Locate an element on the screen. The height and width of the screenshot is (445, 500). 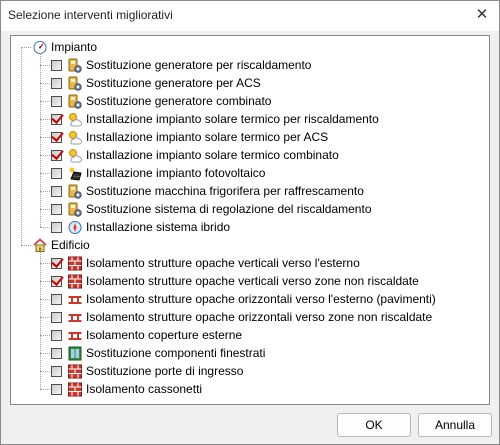
tree-item: Sostituzione generatore combinato is located at coordinates (161, 101).